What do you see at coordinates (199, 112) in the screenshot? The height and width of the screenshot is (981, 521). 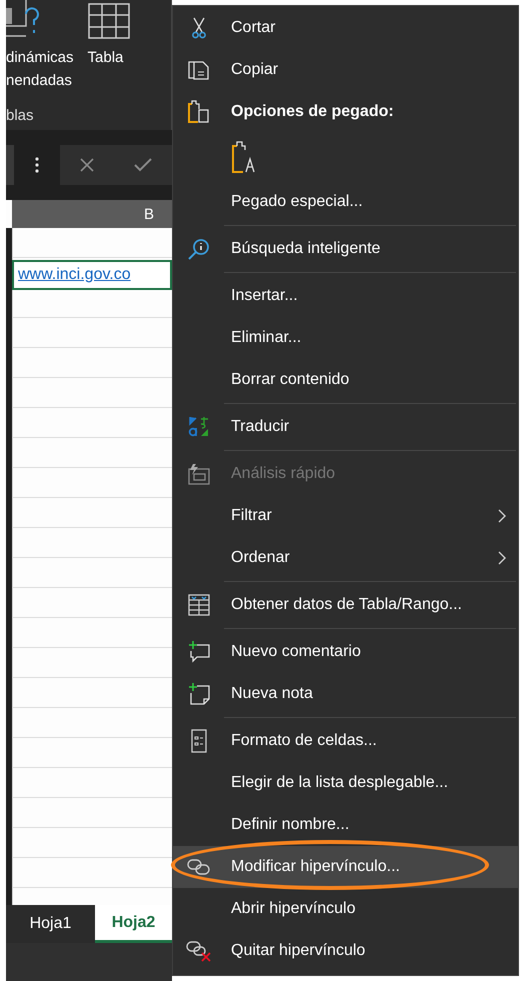 I see `clipboard-icon` at bounding box center [199, 112].